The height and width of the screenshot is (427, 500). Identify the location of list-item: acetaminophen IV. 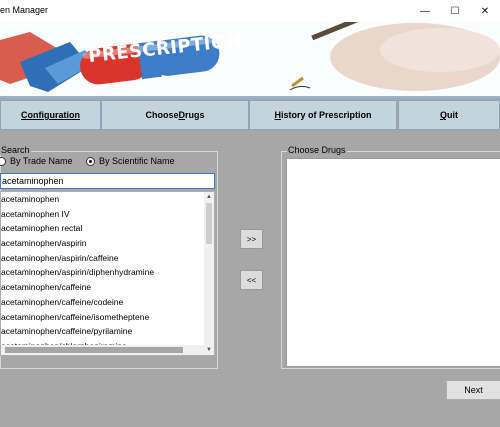
(107, 214).